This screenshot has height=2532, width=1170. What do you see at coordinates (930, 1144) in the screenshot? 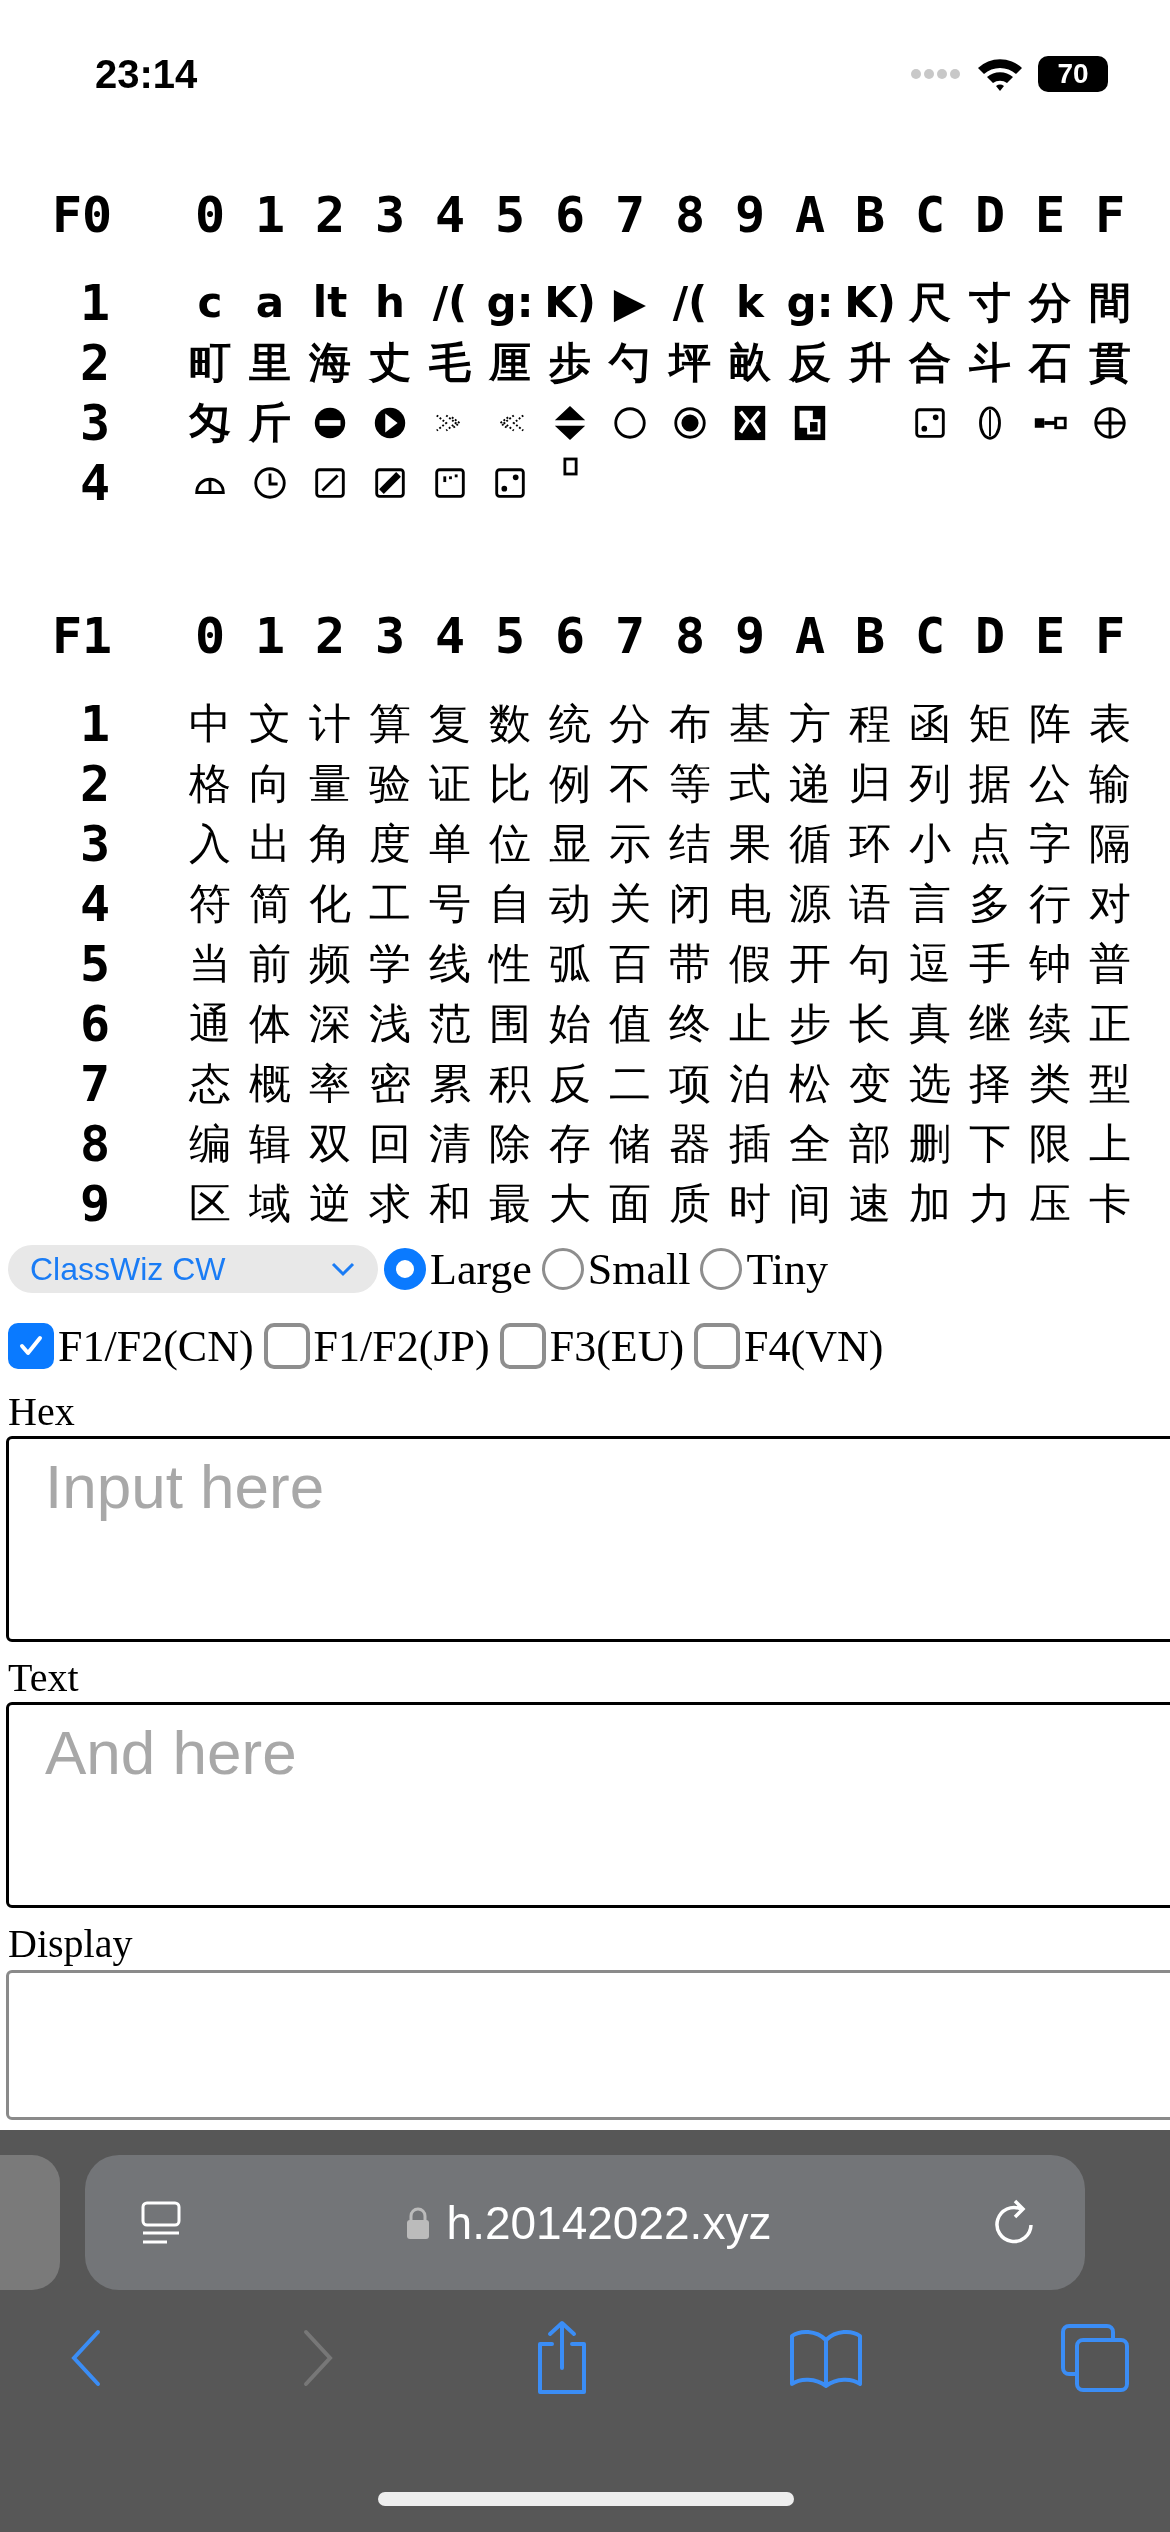
I see `glyph: 删` at bounding box center [930, 1144].